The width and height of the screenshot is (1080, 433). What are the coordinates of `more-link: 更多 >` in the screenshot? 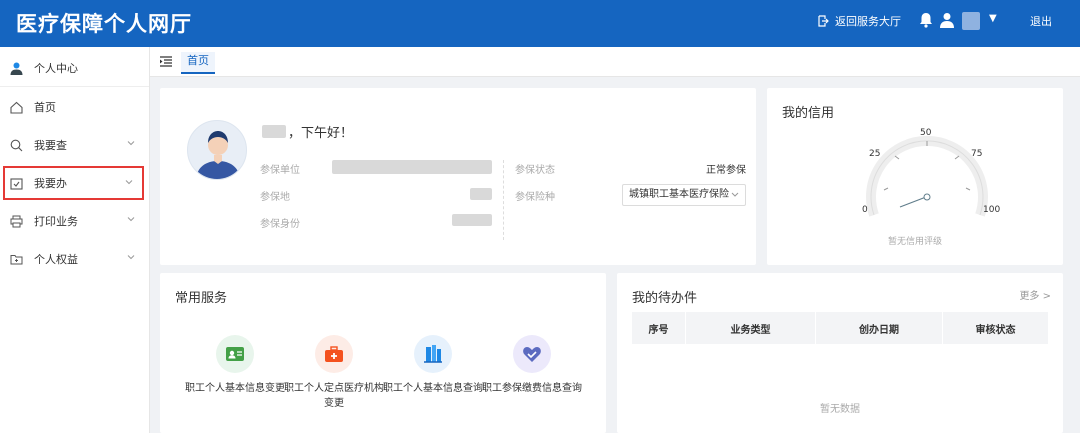 It's located at (1035, 294).